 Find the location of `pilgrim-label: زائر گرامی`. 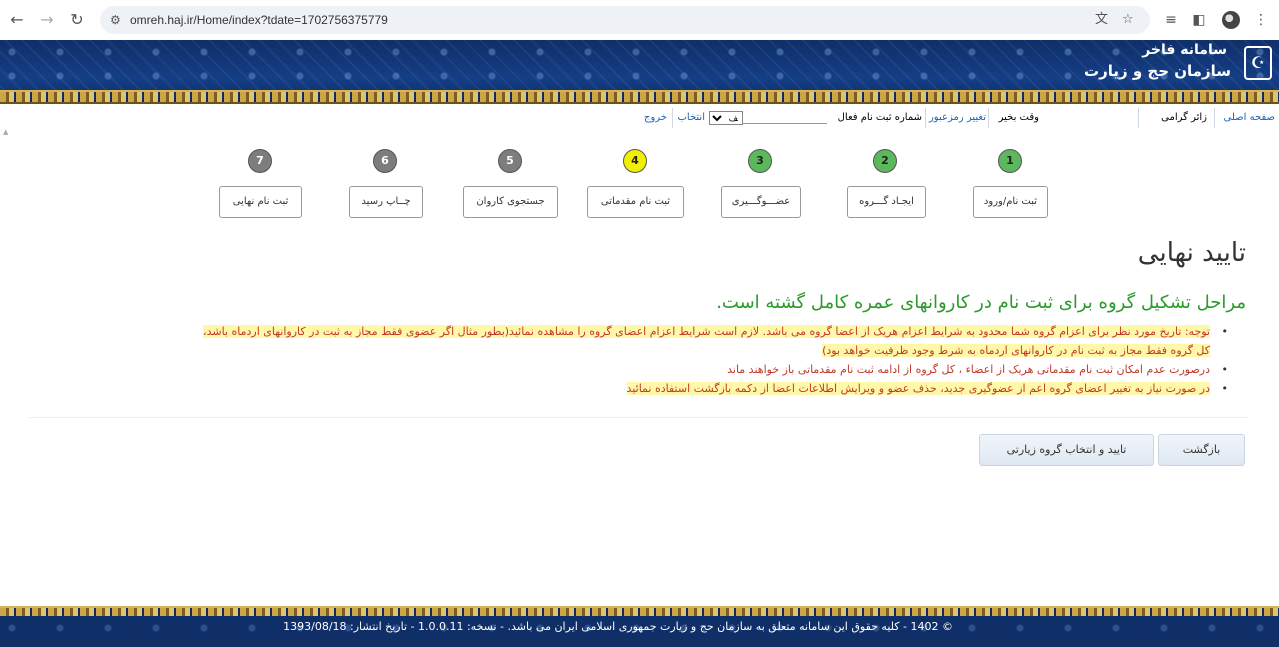

pilgrim-label: زائر گرامی is located at coordinates (1184, 117).